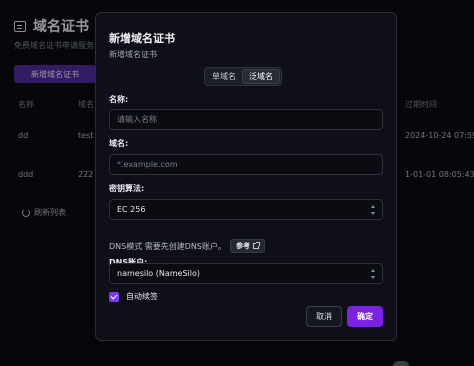  I want to click on name-input: 请输入名称, so click(246, 119).